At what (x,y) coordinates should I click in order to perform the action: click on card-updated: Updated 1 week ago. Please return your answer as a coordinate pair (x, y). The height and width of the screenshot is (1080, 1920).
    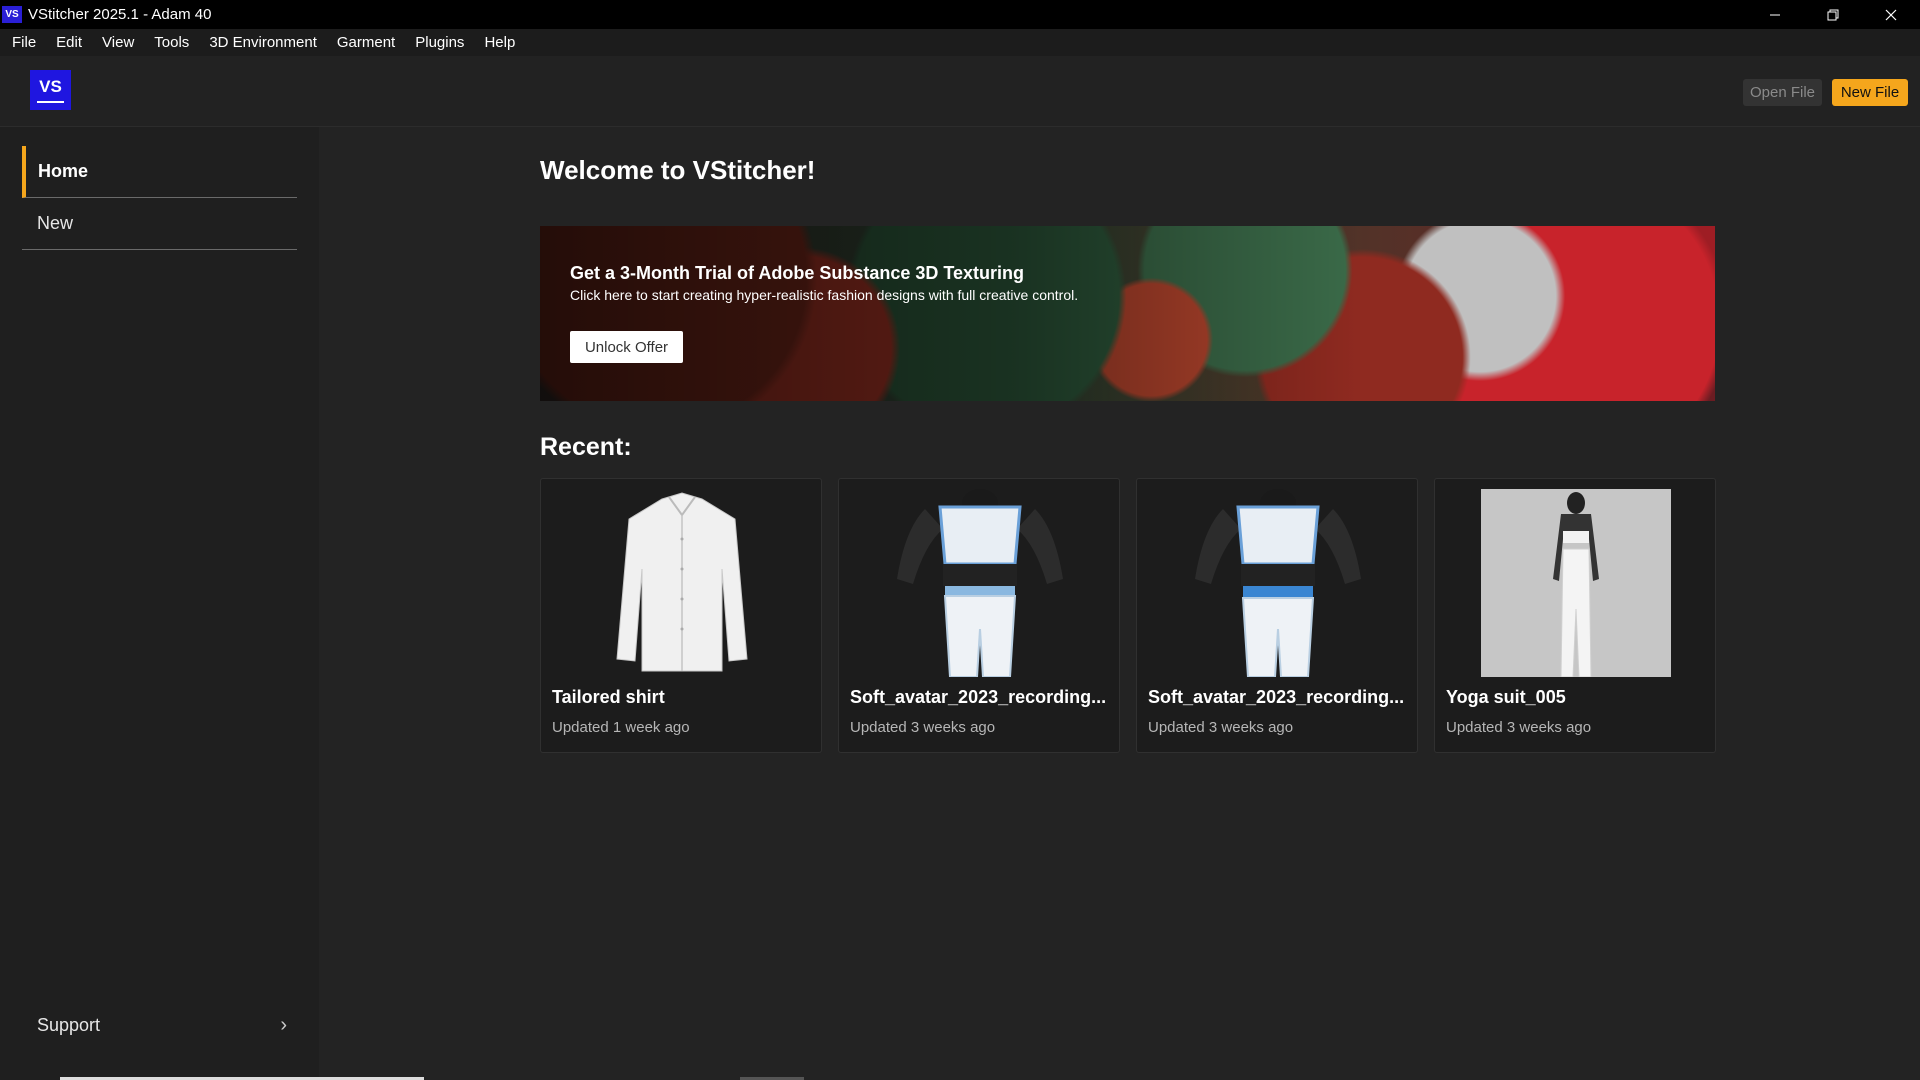
    Looking at the image, I should click on (621, 727).